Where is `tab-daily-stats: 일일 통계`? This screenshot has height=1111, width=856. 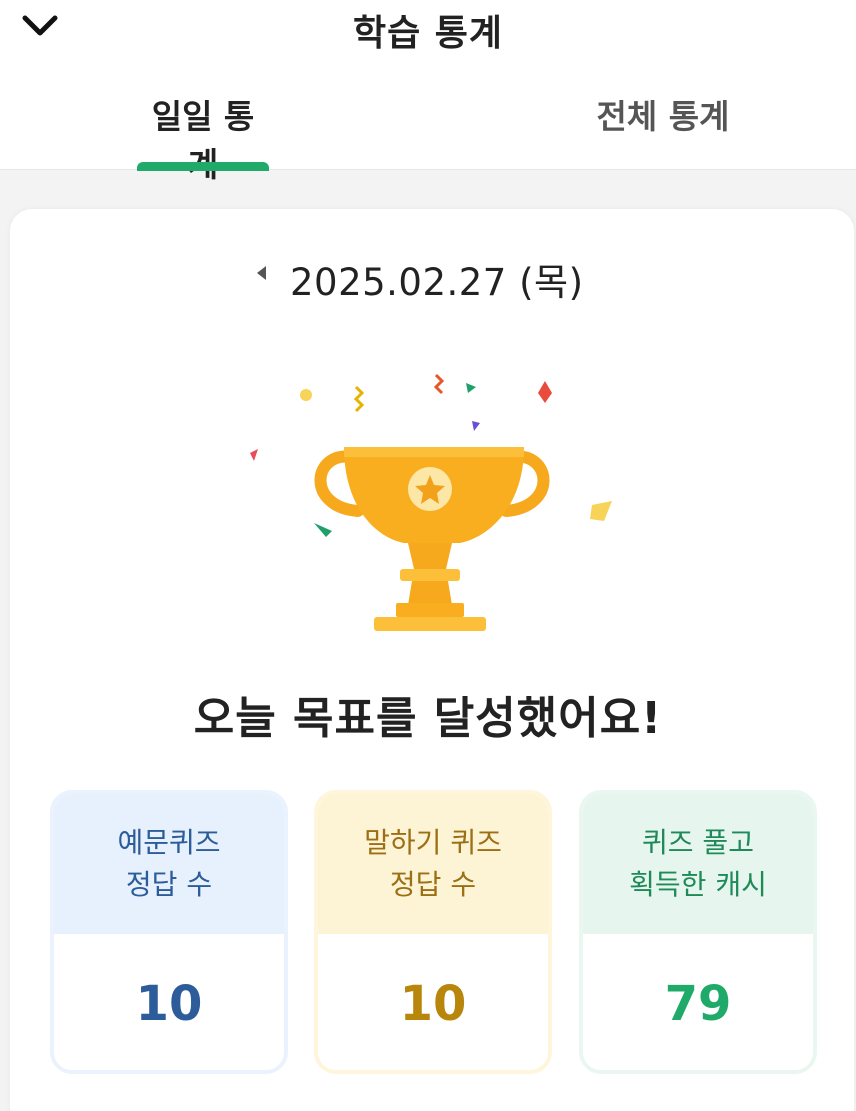
tab-daily-stats: 일일 통계 is located at coordinates (203, 137).